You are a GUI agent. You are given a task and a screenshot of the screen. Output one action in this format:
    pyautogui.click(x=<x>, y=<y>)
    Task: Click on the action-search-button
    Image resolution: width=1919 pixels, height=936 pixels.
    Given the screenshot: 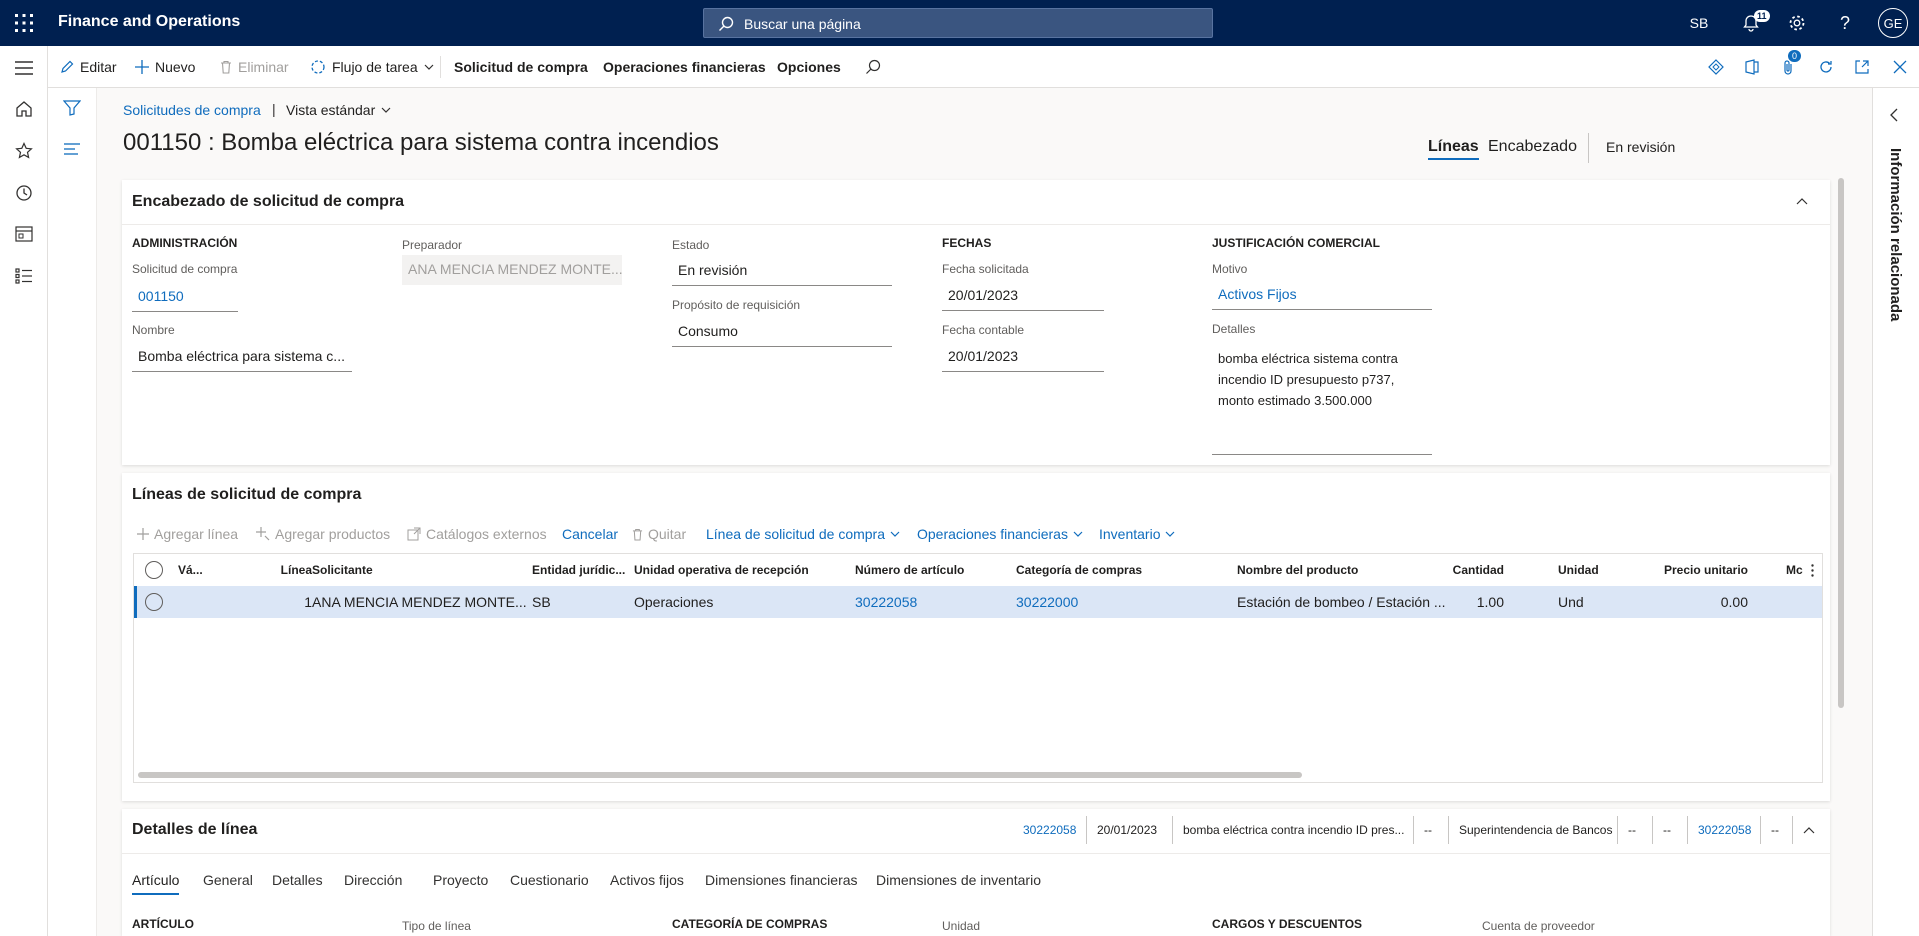 What is the action you would take?
    pyautogui.click(x=873, y=67)
    